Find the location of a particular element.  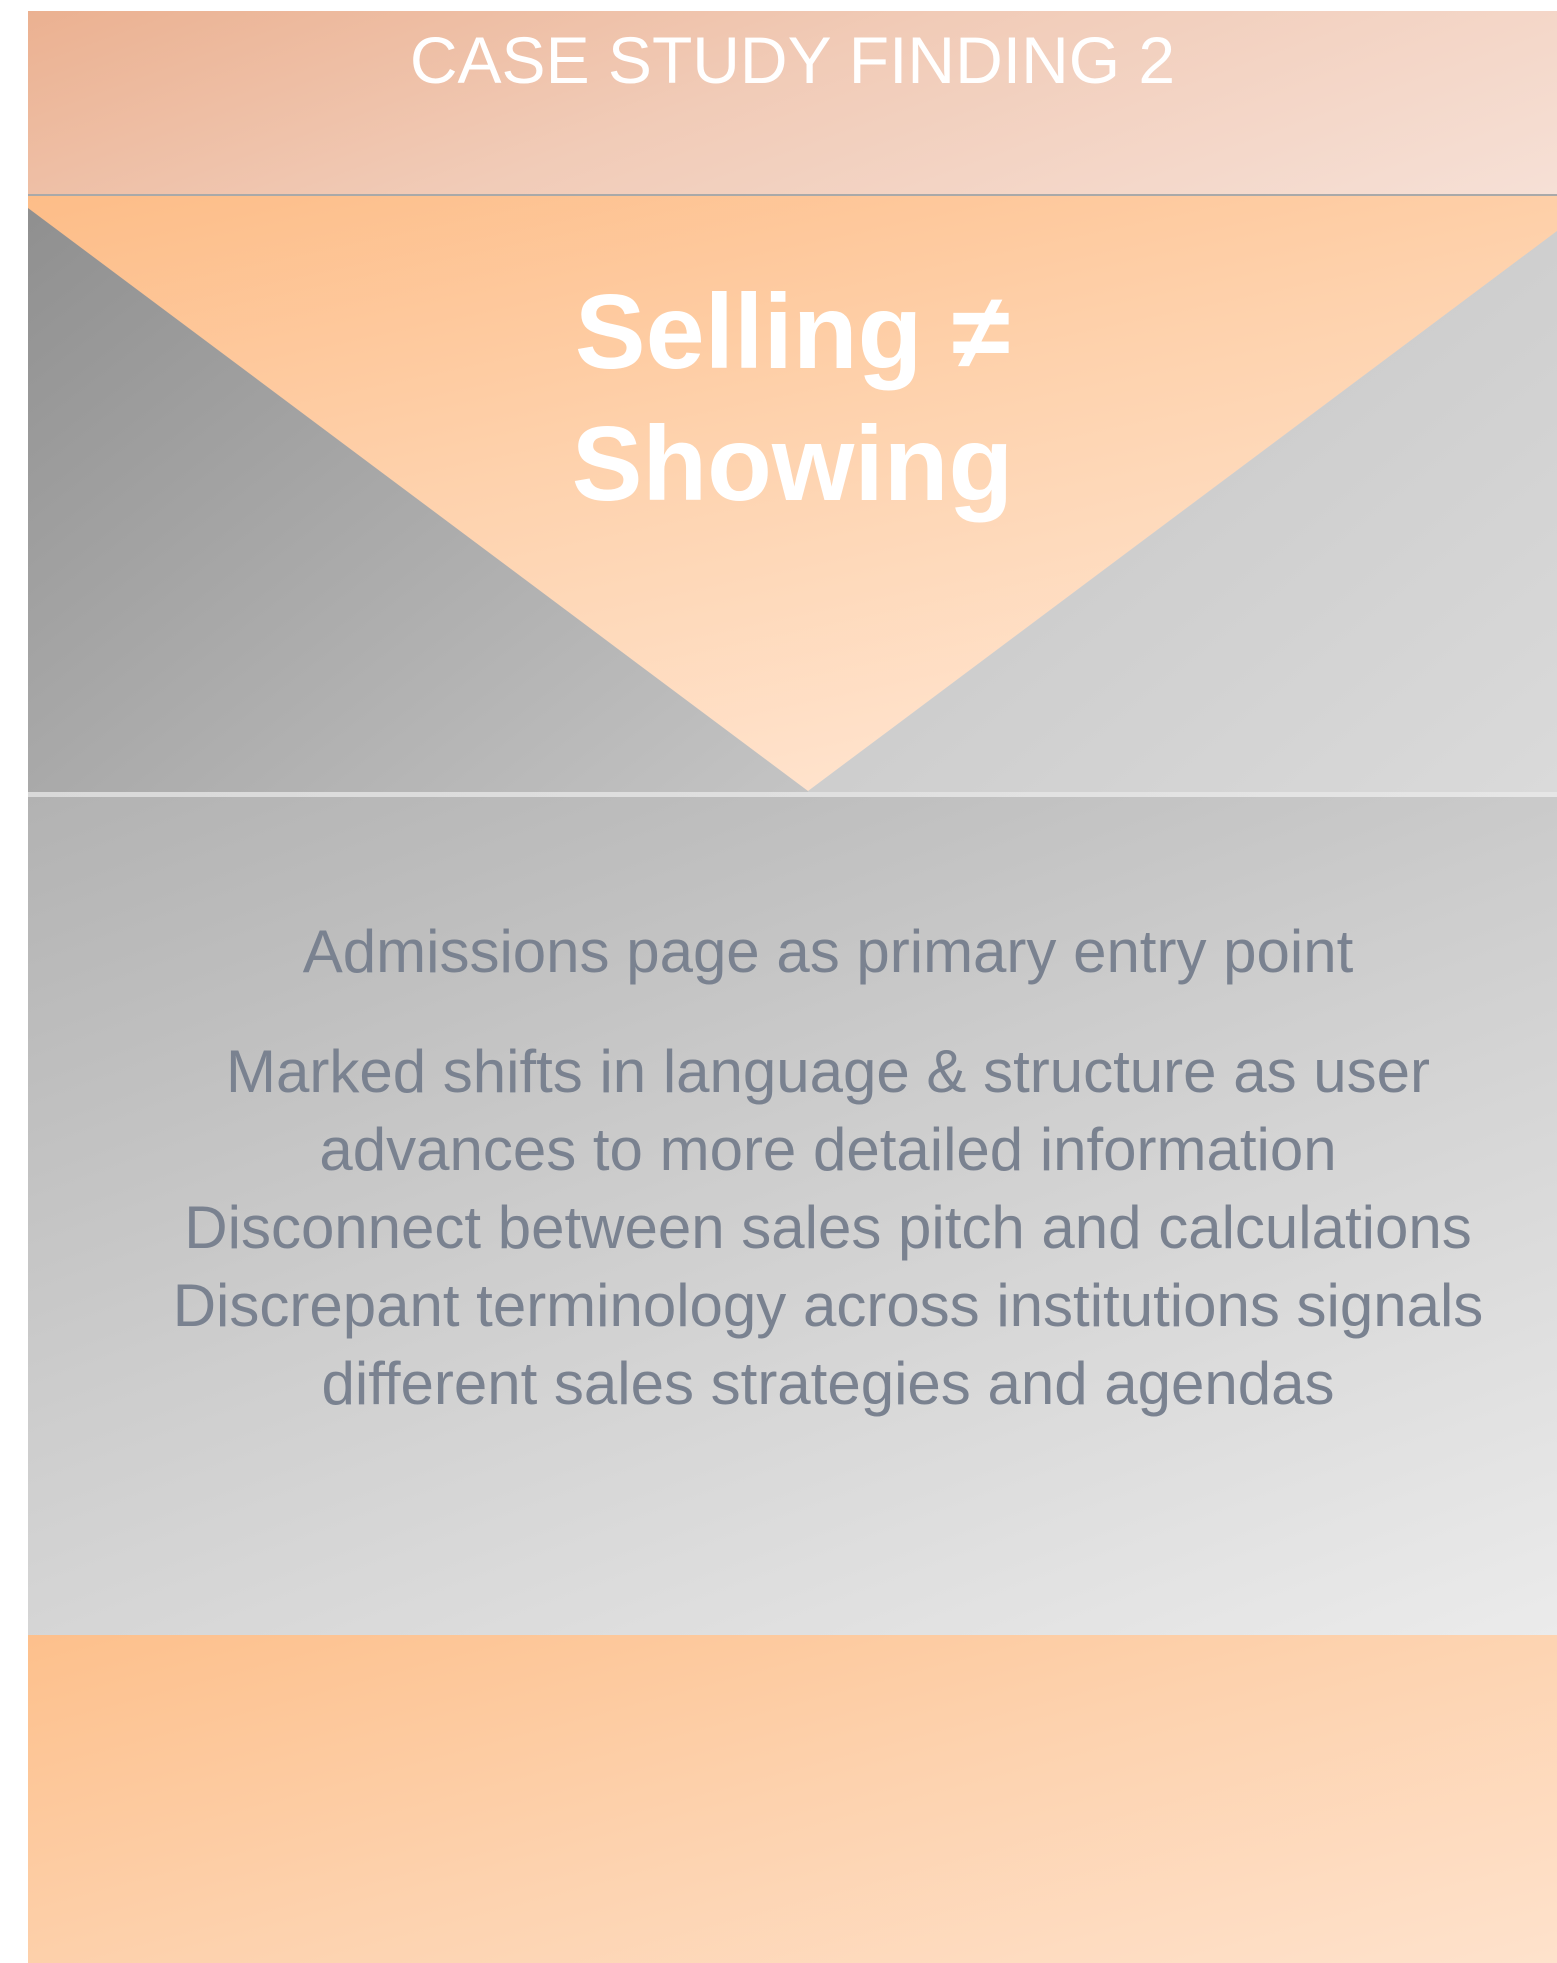

header-title: CASE STUDY FINDING 2 is located at coordinates (792, 60).